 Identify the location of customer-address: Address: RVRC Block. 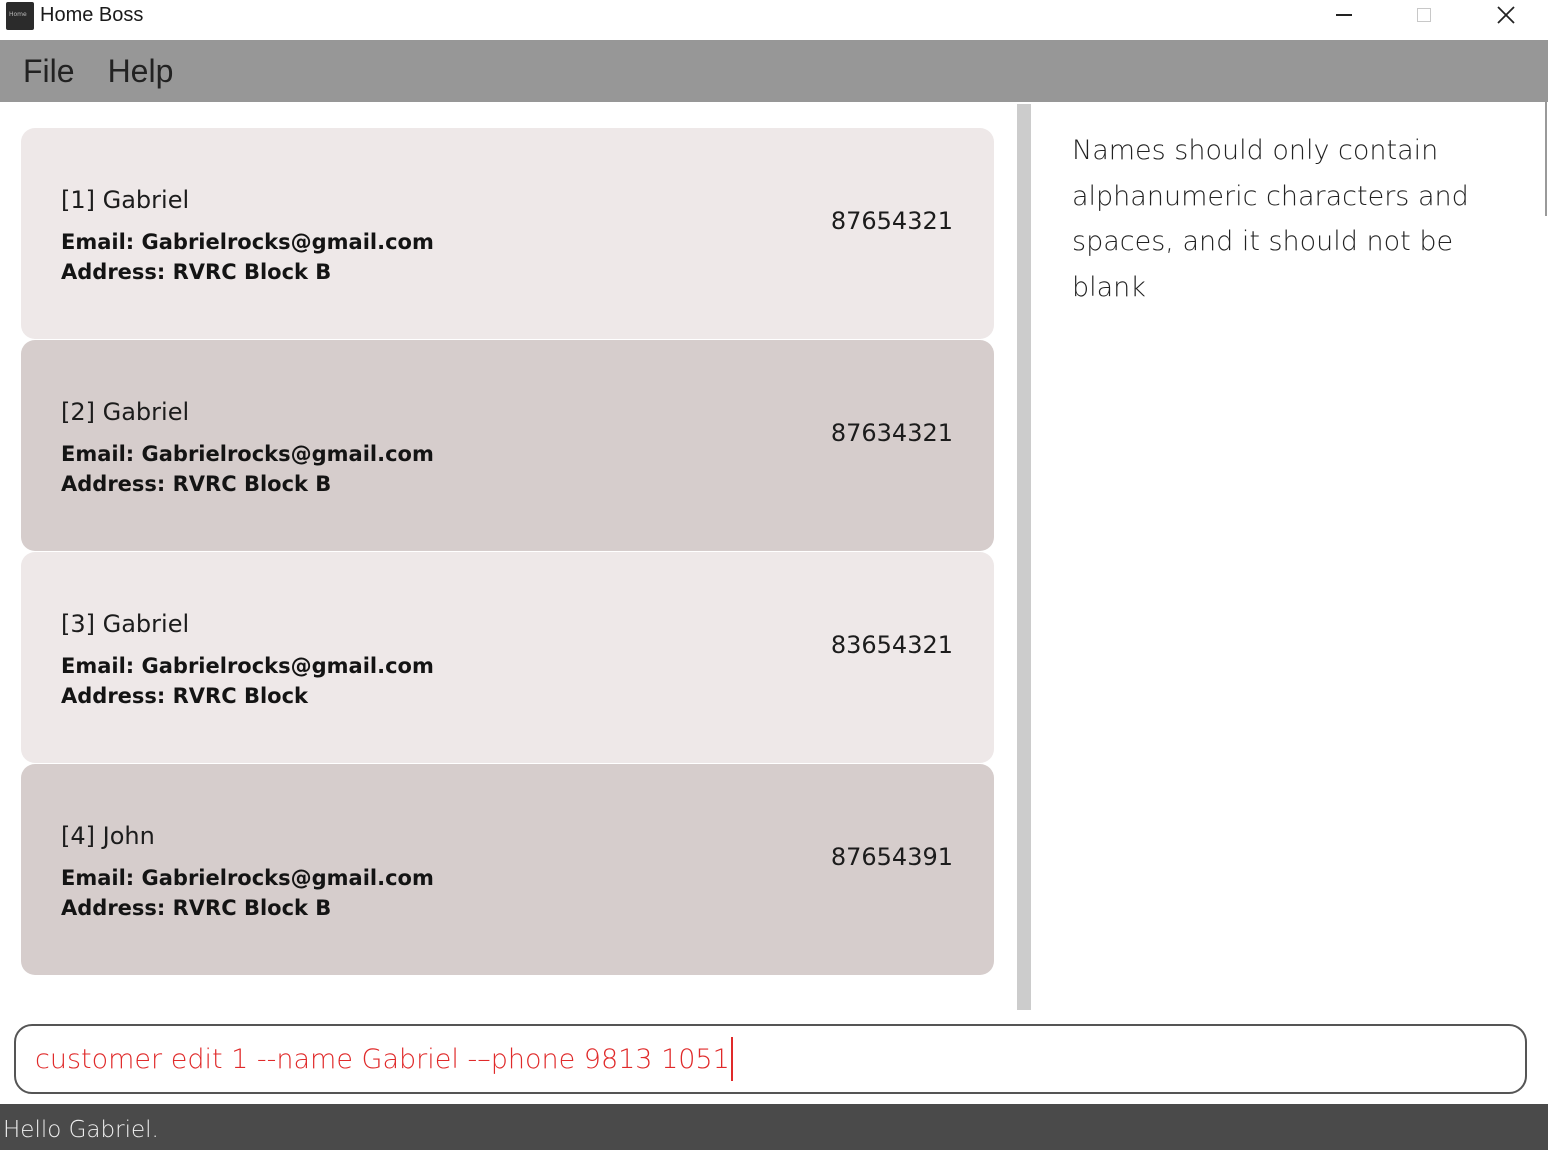
(184, 696).